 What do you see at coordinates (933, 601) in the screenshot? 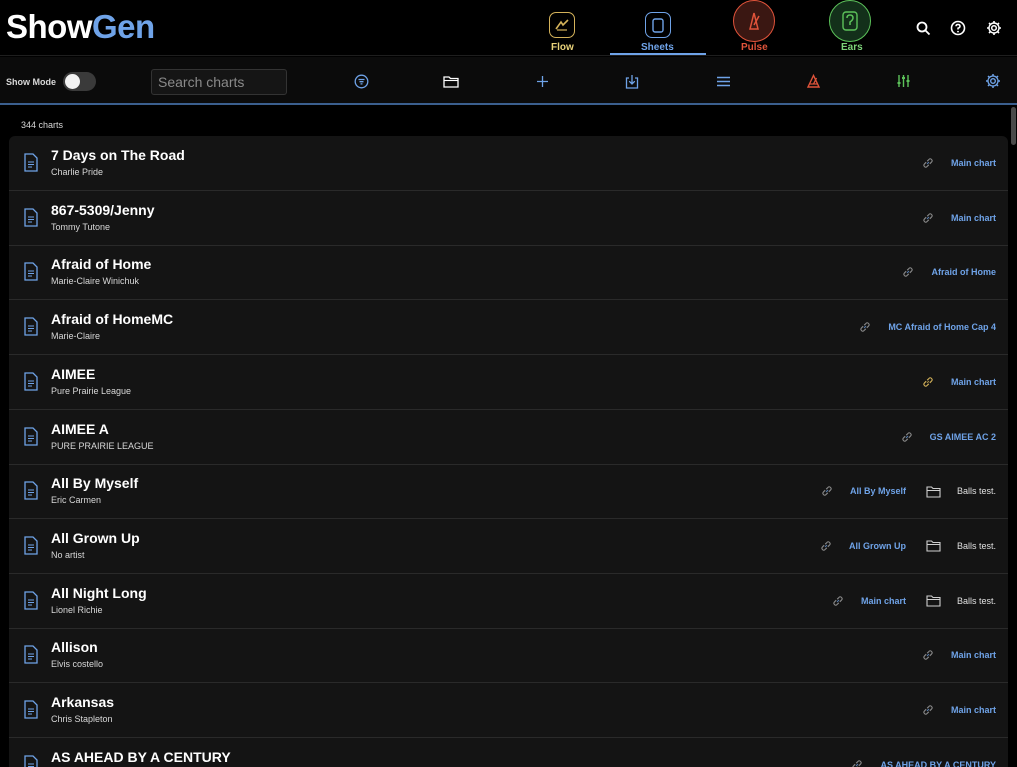
I see `folder-icon` at bounding box center [933, 601].